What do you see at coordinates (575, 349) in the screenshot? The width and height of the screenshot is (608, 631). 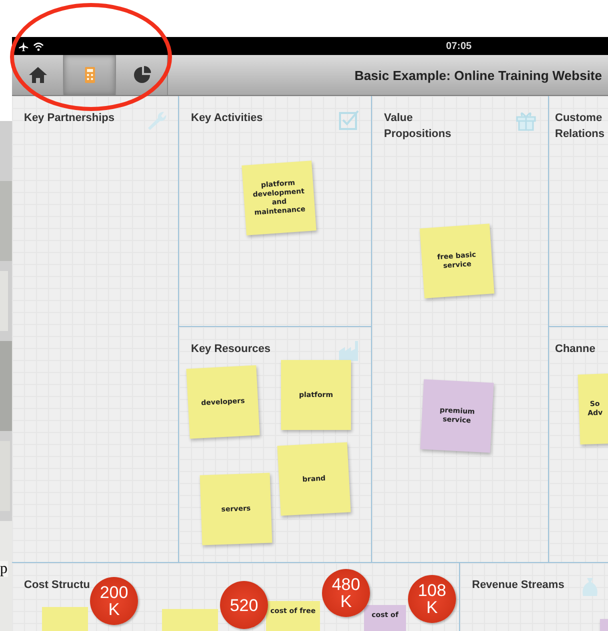 I see `section-title: Channe` at bounding box center [575, 349].